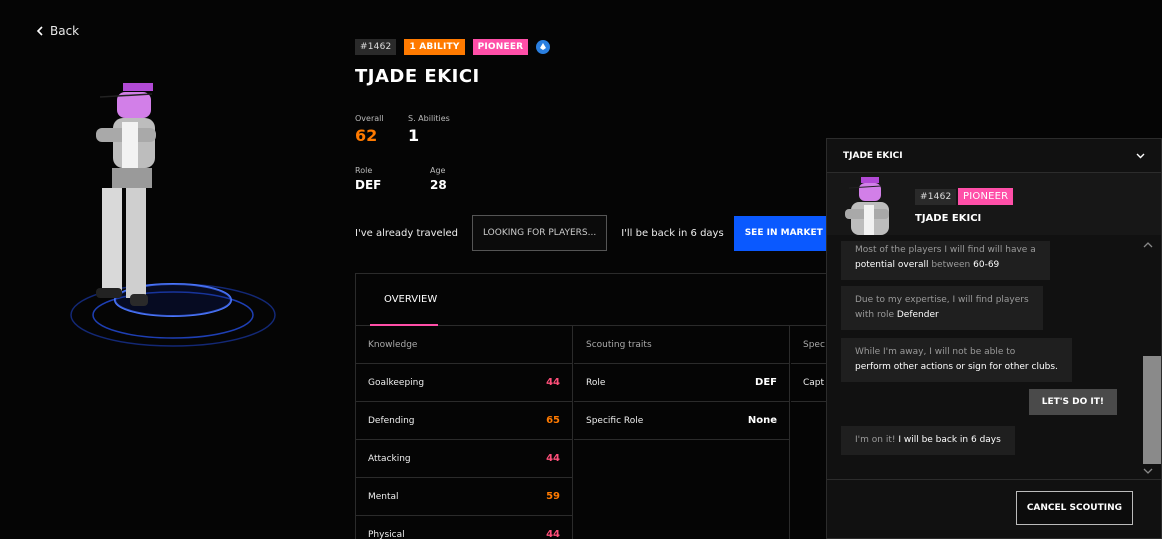 The image size is (1162, 539). I want to click on role-stat: Role DEF, so click(368, 179).